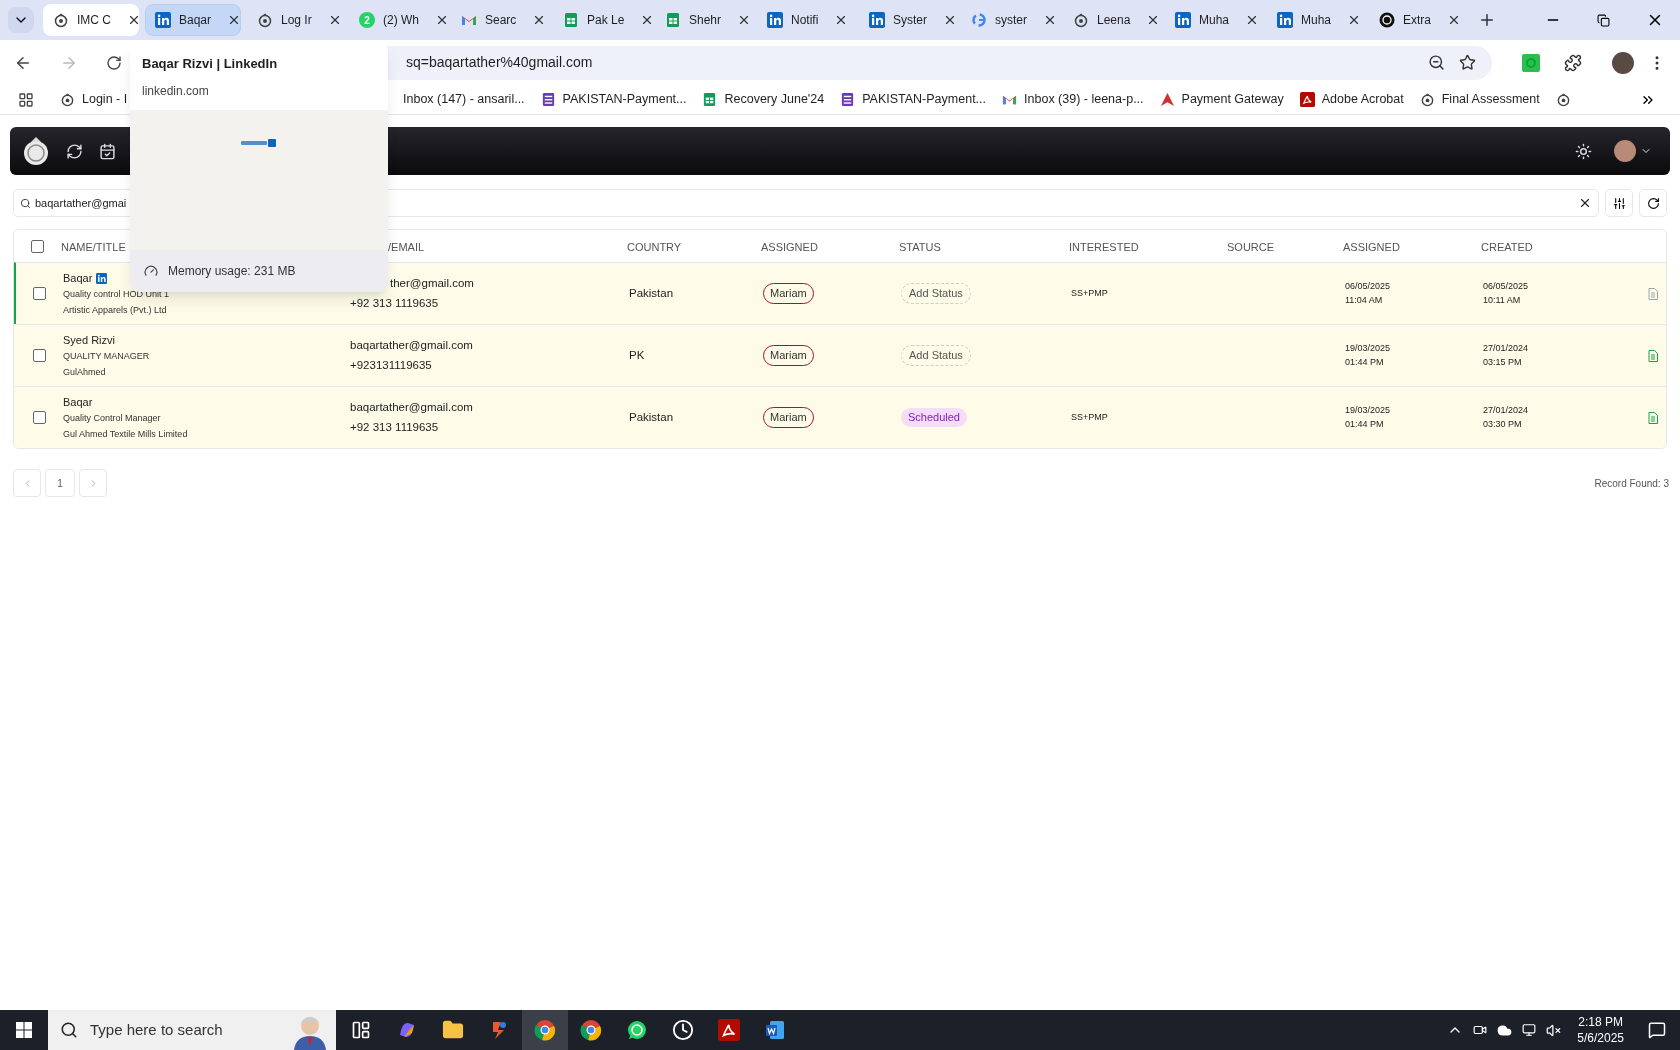  Describe the element at coordinates (805, 20) in the screenshot. I see `tab-title: Notifi` at that location.